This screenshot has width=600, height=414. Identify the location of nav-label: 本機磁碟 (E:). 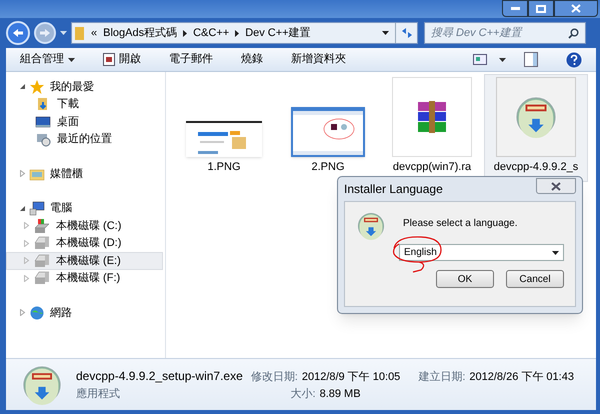
(88, 261).